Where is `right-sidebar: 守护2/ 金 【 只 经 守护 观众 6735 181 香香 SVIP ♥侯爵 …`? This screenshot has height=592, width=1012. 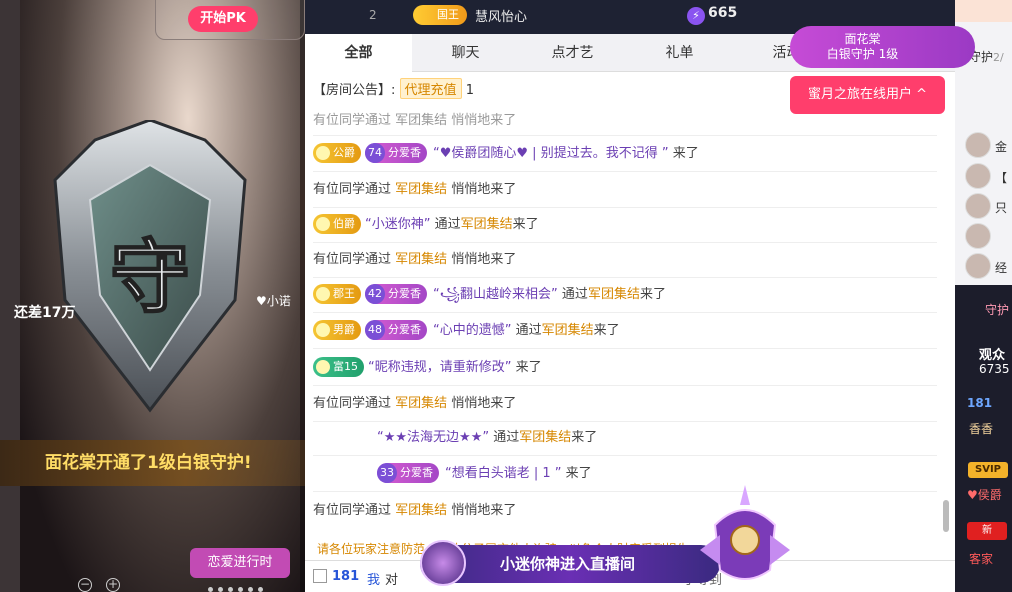 right-sidebar: 守护2/ 金 【 只 经 守护 观众 6735 181 香香 SVIP ♥侯爵 … is located at coordinates (983, 296).